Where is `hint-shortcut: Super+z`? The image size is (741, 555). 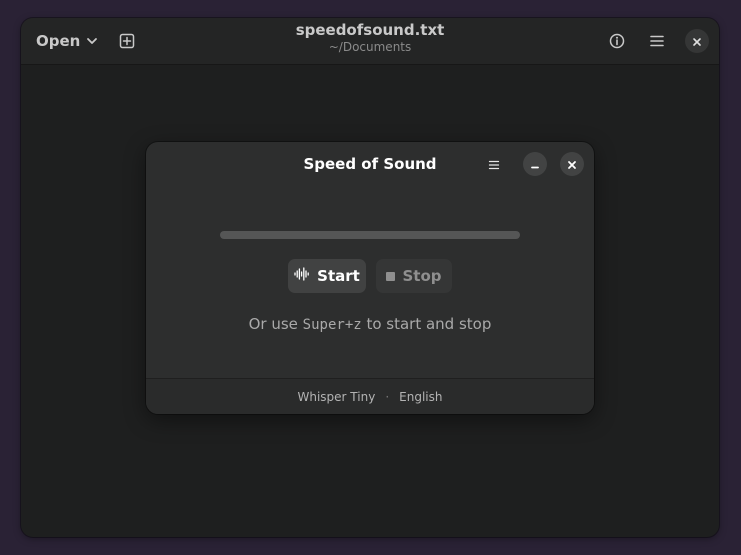
hint-shortcut: Super+z is located at coordinates (332, 325).